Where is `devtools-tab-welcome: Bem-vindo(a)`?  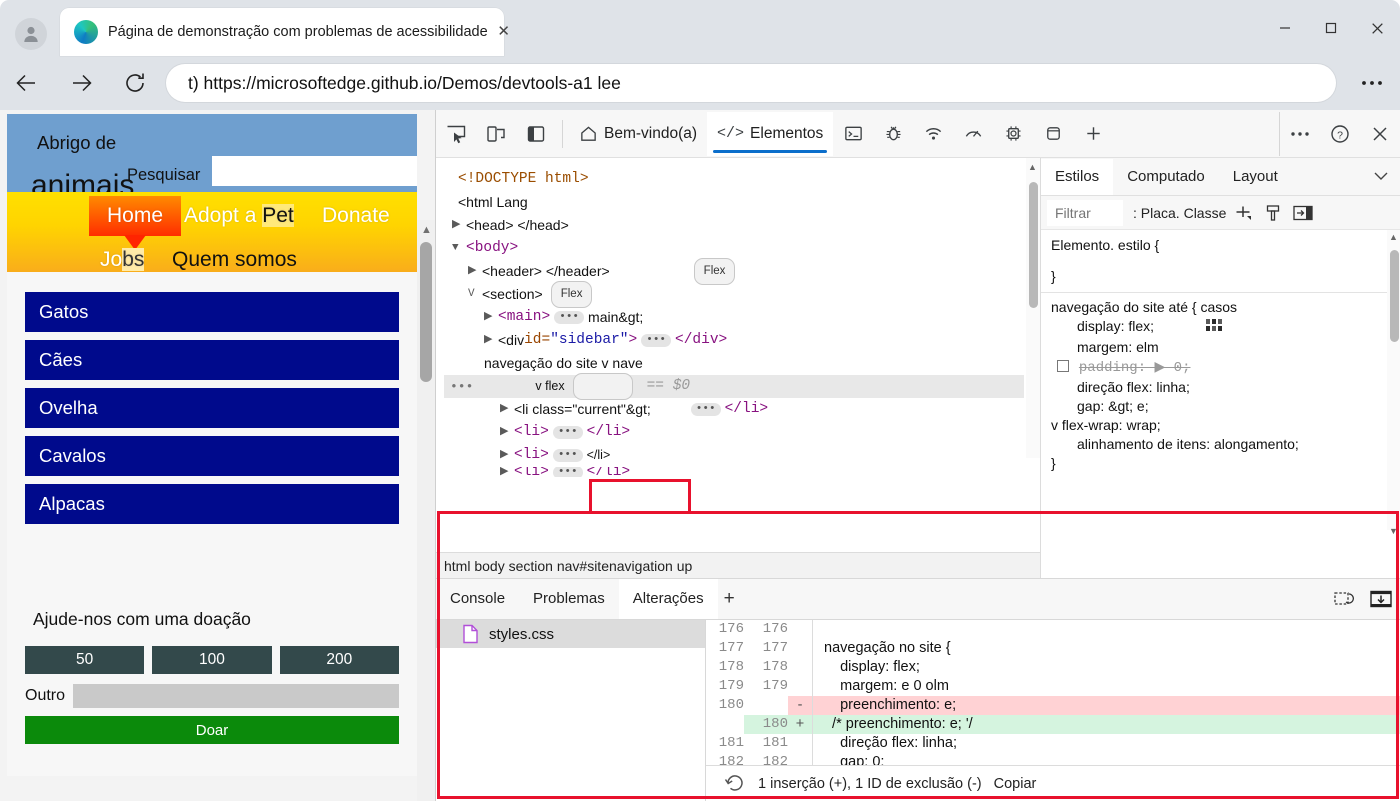
devtools-tab-welcome: Bem-vindo(a) is located at coordinates (638, 134).